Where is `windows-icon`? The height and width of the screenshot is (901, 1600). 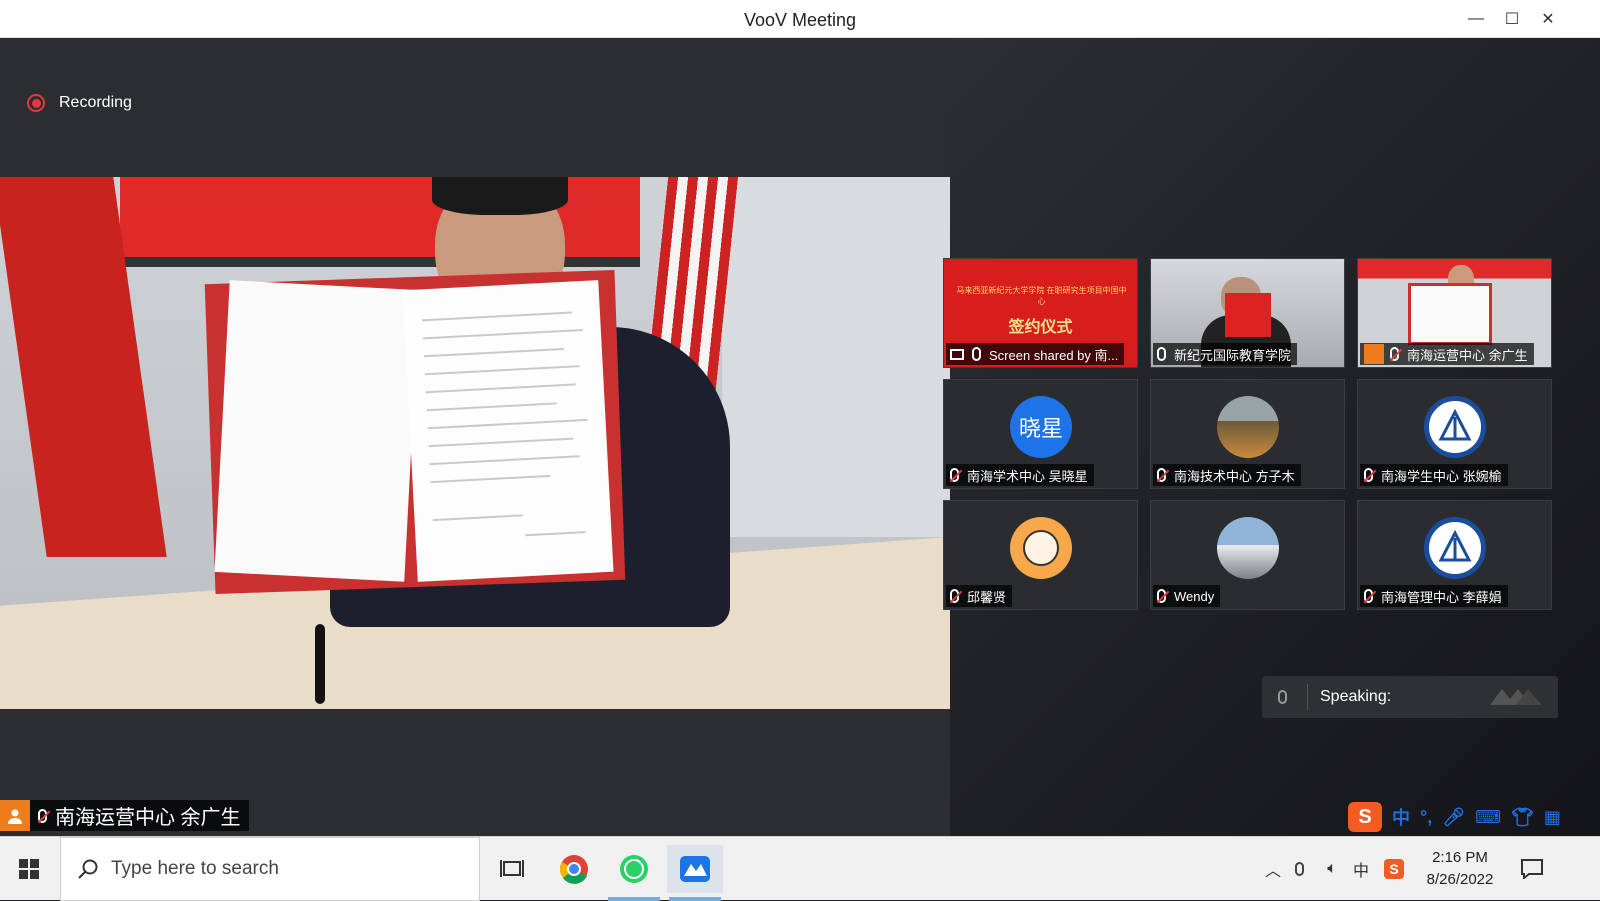 windows-icon is located at coordinates (29, 869).